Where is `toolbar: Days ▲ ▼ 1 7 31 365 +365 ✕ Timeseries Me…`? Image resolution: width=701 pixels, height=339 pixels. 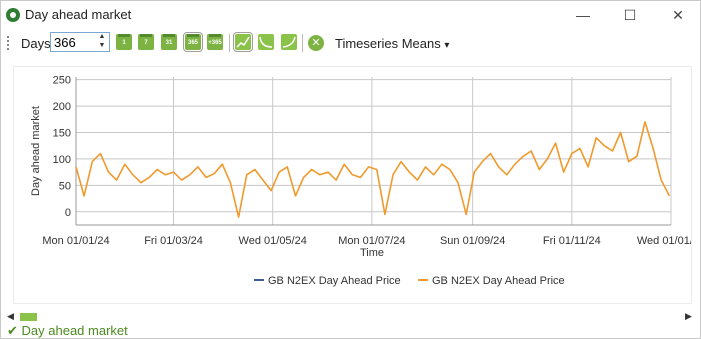 toolbar: Days ▲ ▼ 1 7 31 365 +365 ✕ Timeseries Me… is located at coordinates (350, 43).